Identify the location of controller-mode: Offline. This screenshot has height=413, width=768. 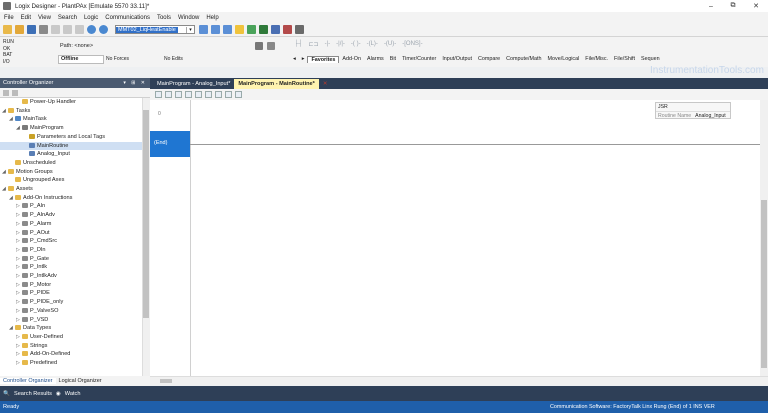
(81, 59).